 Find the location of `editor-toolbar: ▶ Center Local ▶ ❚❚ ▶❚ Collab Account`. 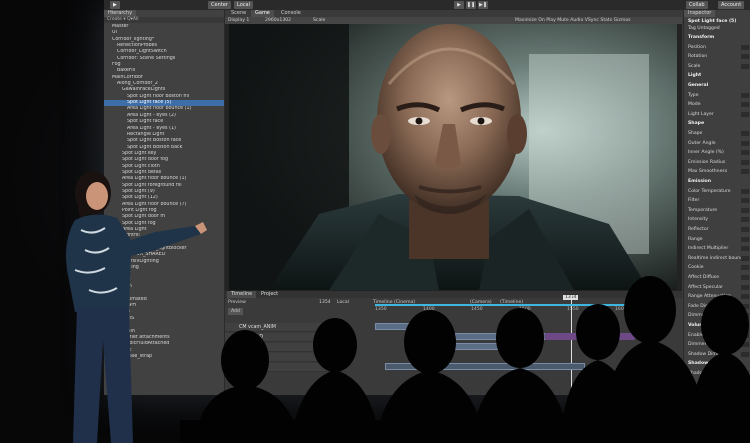

editor-toolbar: ▶ Center Local ▶ ❚❚ ▶❚ Collab Account is located at coordinates (427, 5).